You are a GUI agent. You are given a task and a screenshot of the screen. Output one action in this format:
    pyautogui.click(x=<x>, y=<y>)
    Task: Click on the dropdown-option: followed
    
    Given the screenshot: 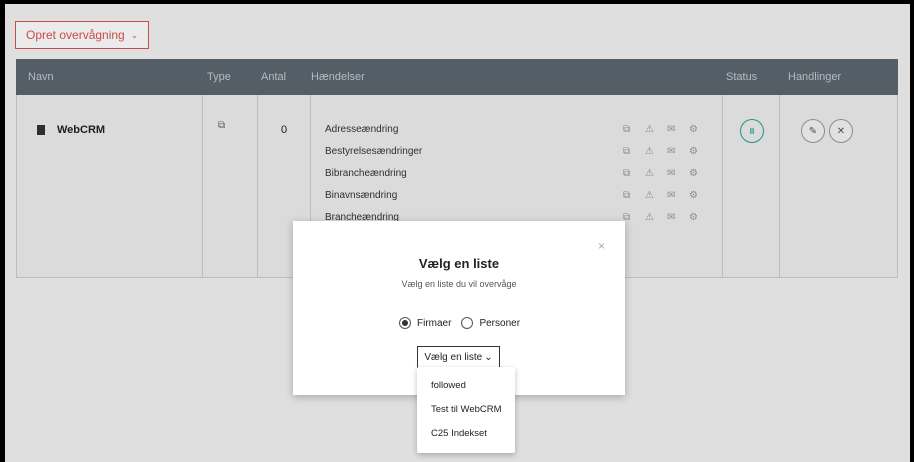 What is the action you would take?
    pyautogui.click(x=466, y=385)
    